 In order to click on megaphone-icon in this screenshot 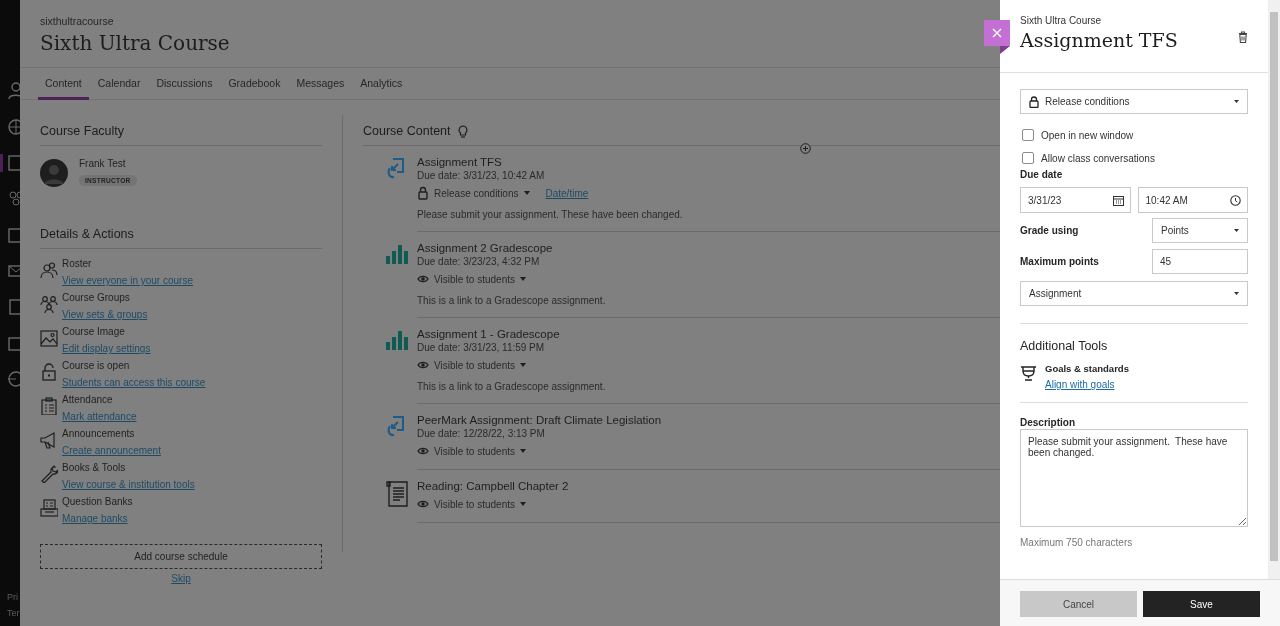, I will do `click(49, 440)`.